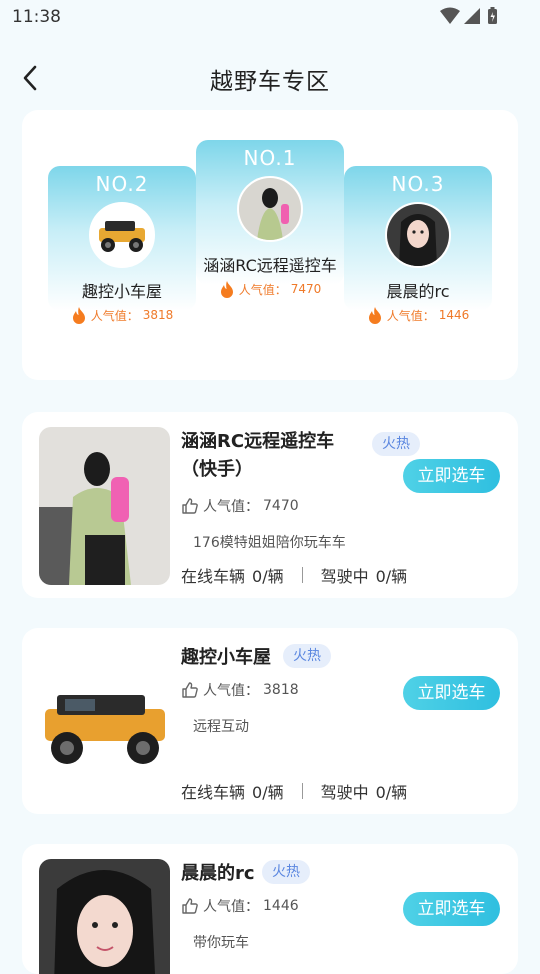  Describe the element at coordinates (258, 441) in the screenshot. I see `shop-name-line1: 涵涵RC远程遥控车` at that location.